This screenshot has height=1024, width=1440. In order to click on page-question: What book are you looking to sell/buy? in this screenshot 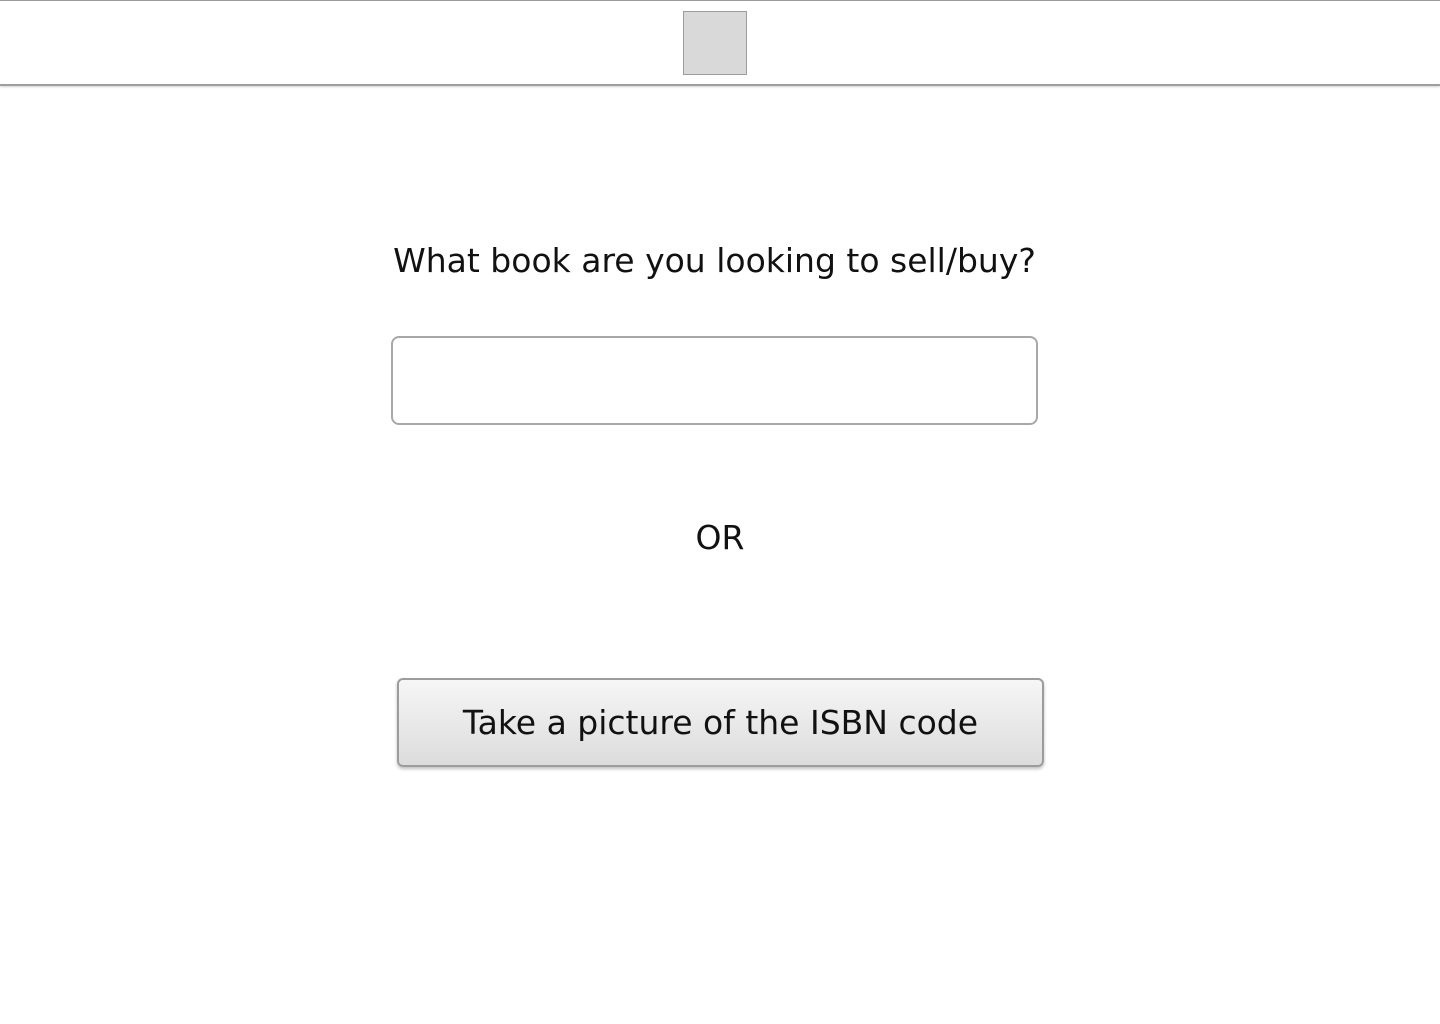, I will do `click(714, 260)`.